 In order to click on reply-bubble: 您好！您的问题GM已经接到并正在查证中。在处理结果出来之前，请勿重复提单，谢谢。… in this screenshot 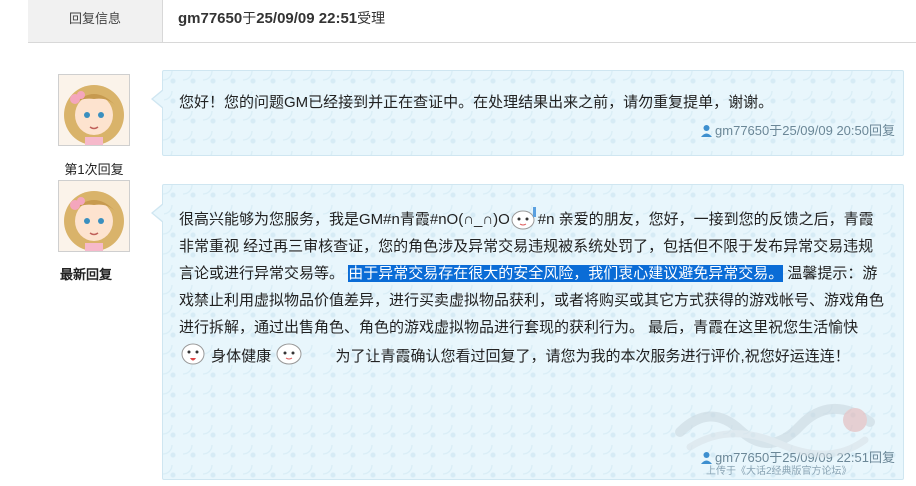, I will do `click(527, 113)`.